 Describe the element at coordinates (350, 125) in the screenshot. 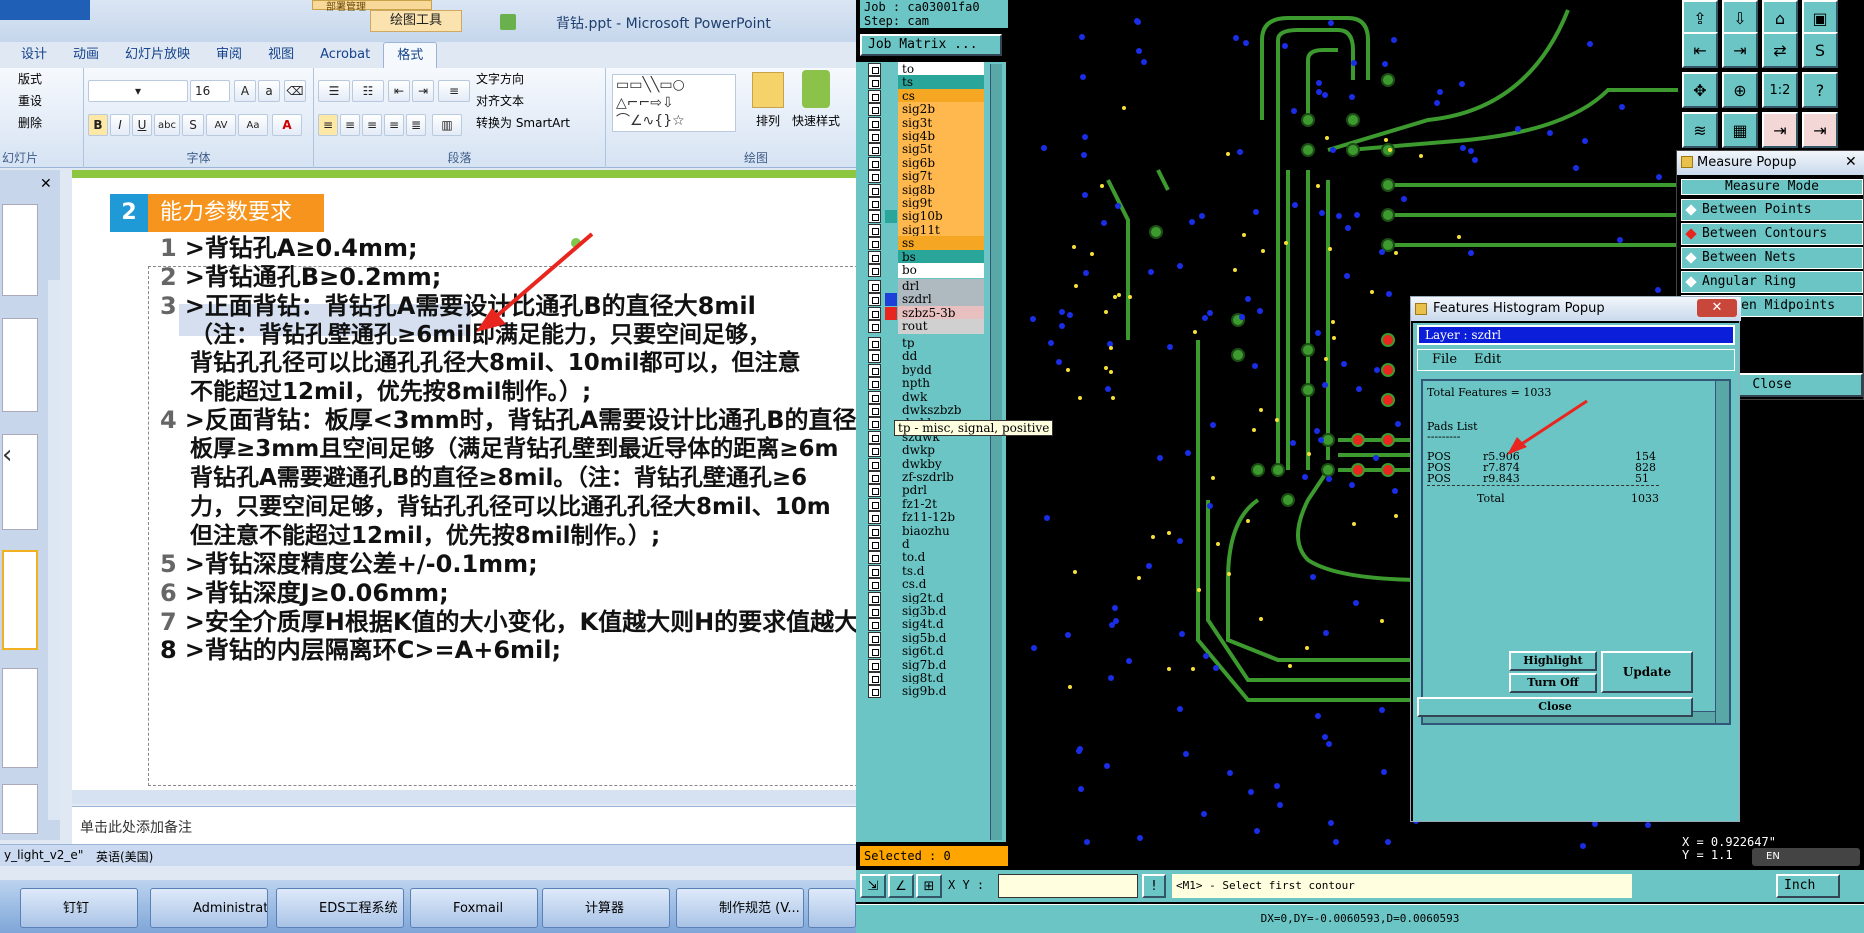

I see `align-center-icon: ≡` at that location.